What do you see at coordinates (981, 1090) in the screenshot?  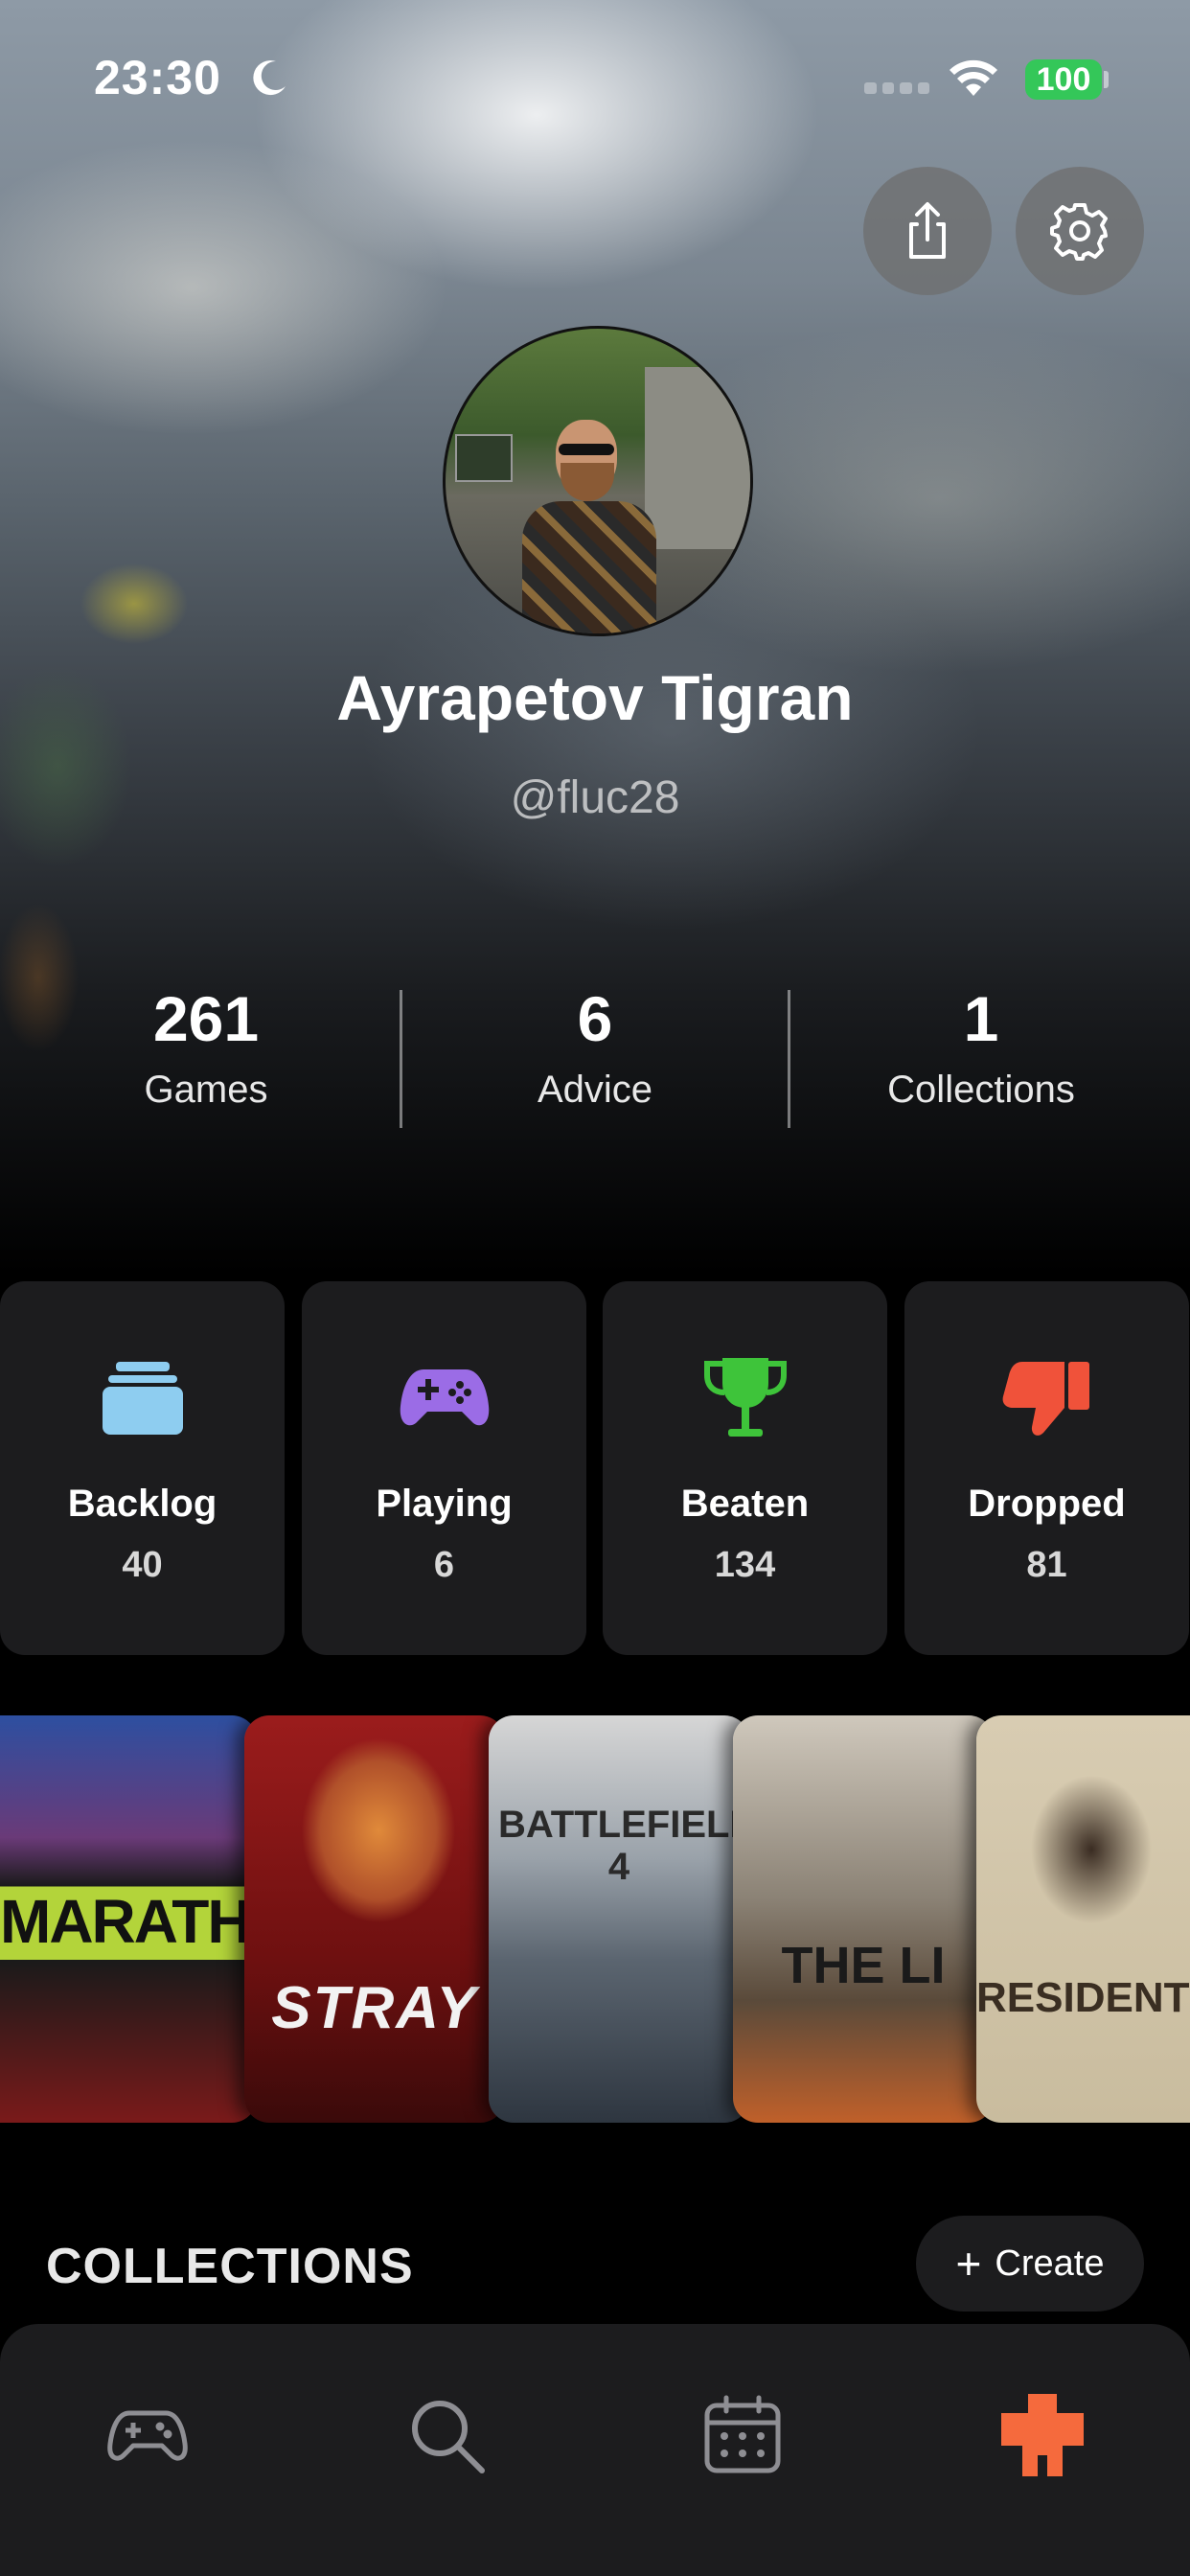 I see `stat-label: Collections` at bounding box center [981, 1090].